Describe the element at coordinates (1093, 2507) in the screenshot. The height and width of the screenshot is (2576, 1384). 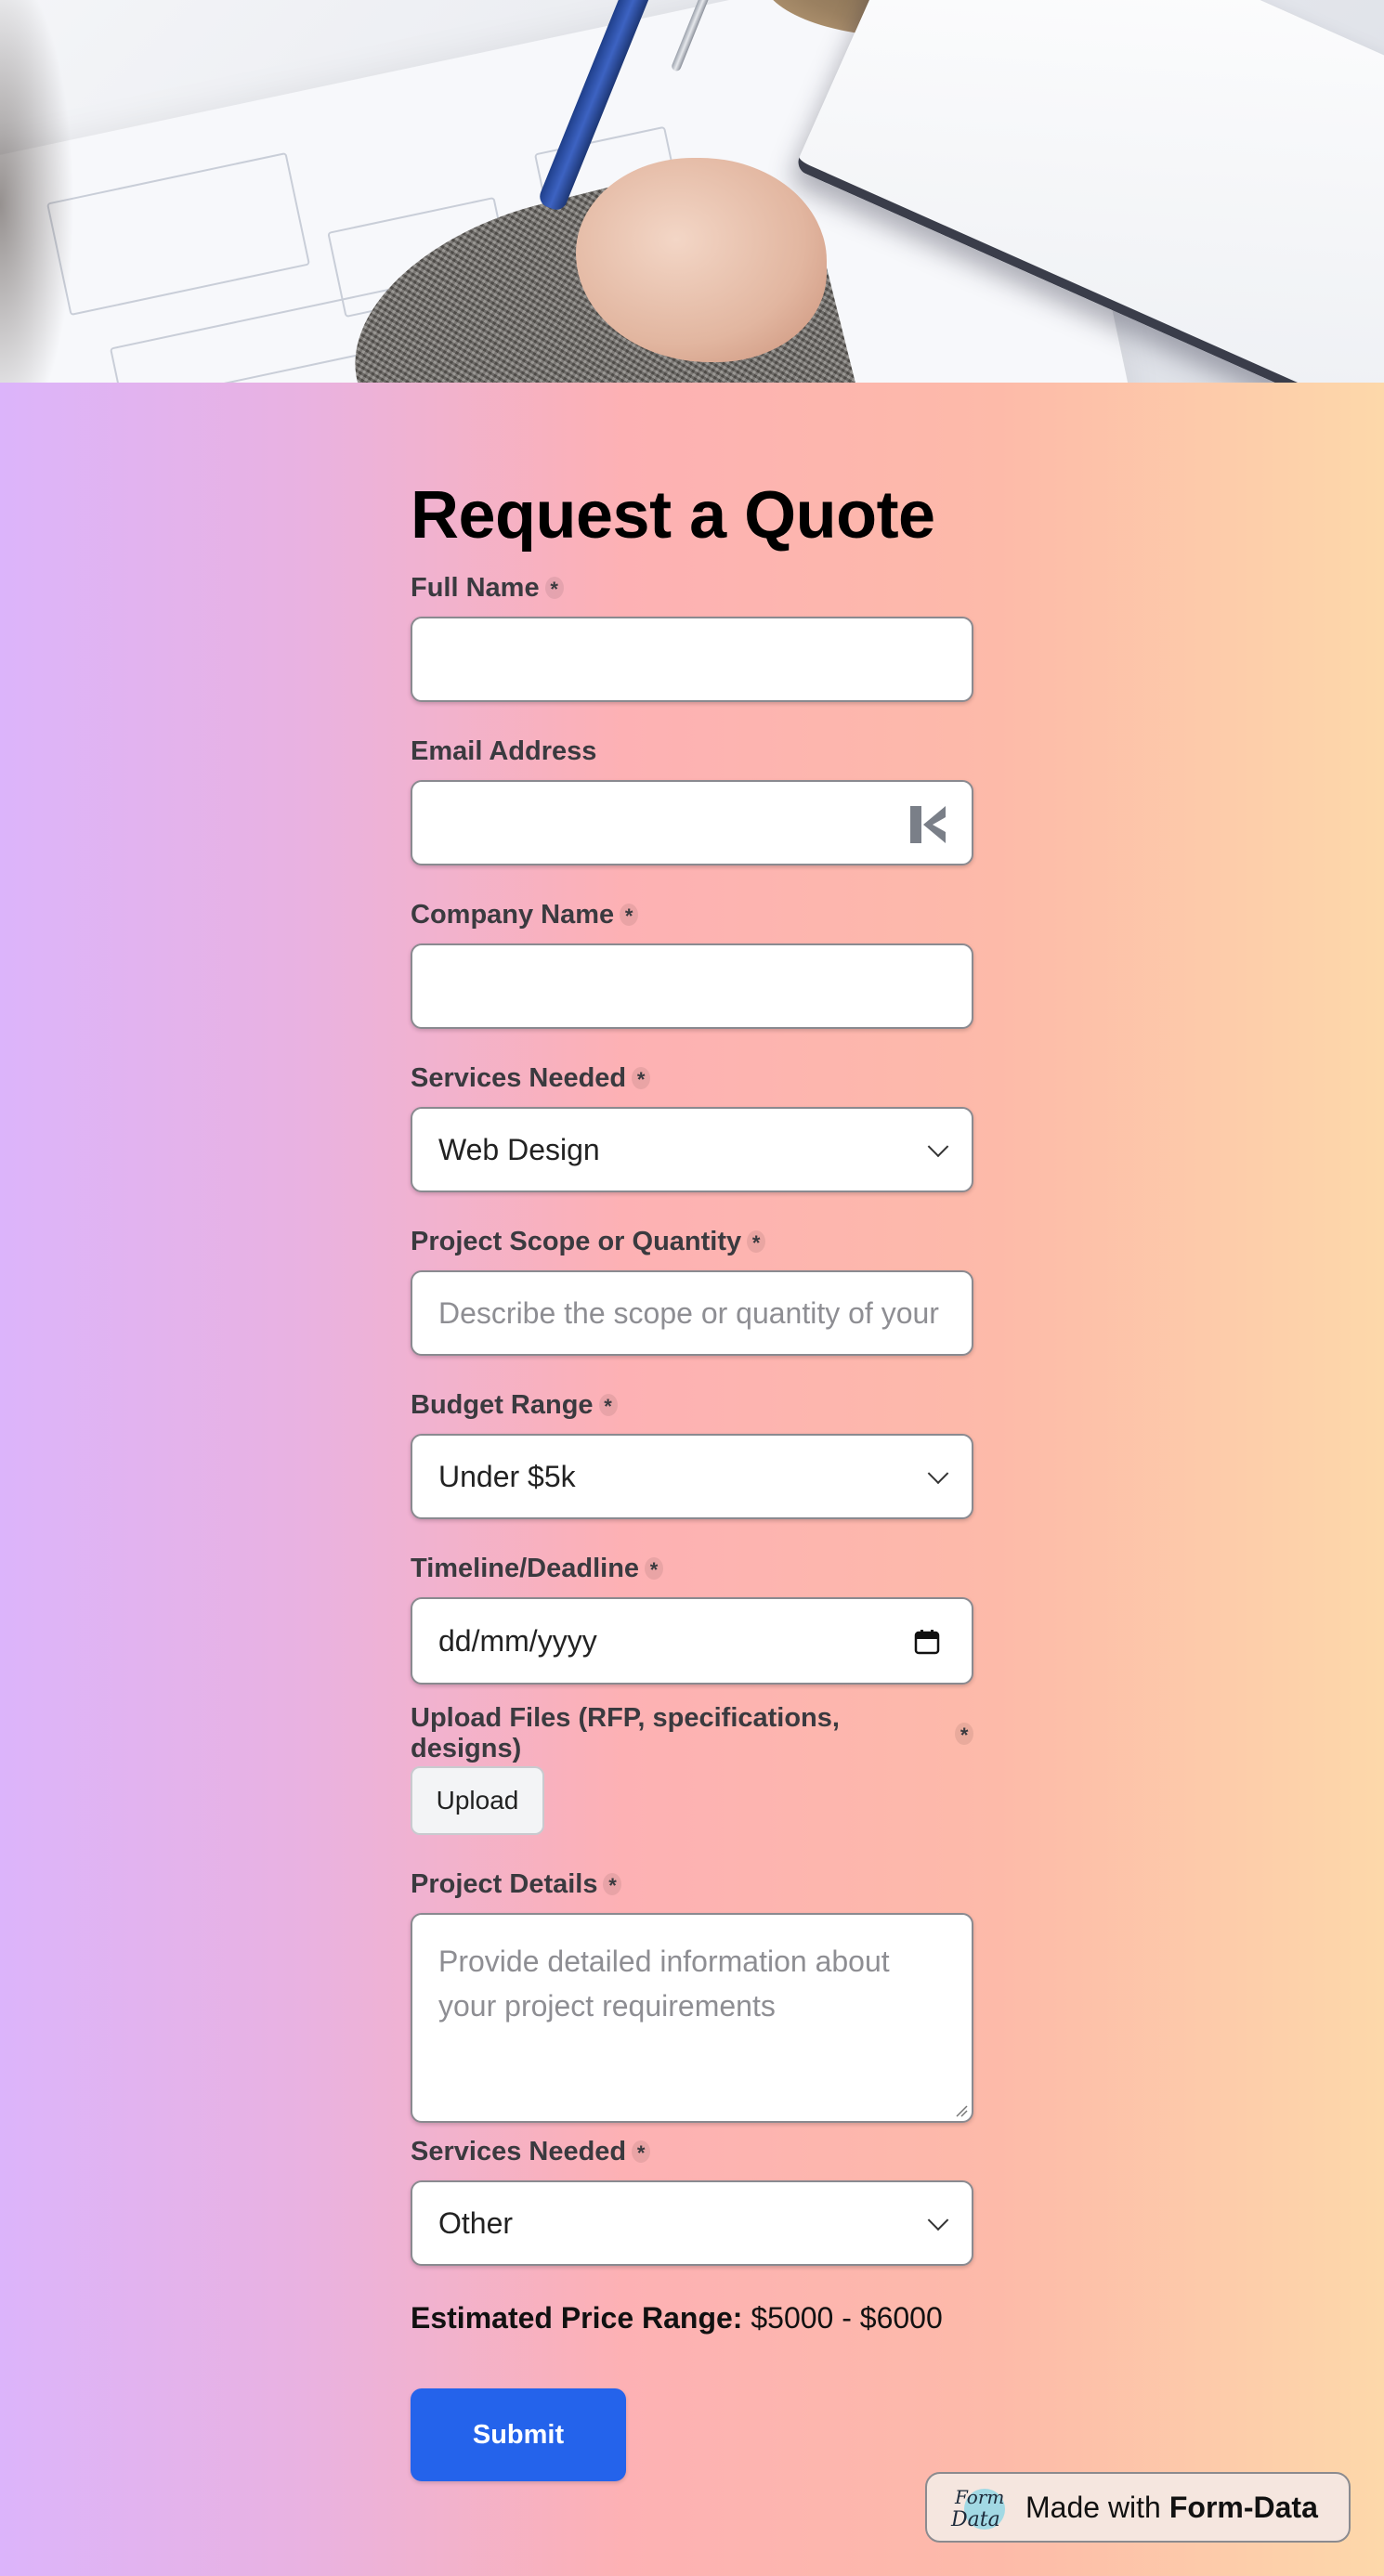
I see `badge-prefix: Made with` at that location.